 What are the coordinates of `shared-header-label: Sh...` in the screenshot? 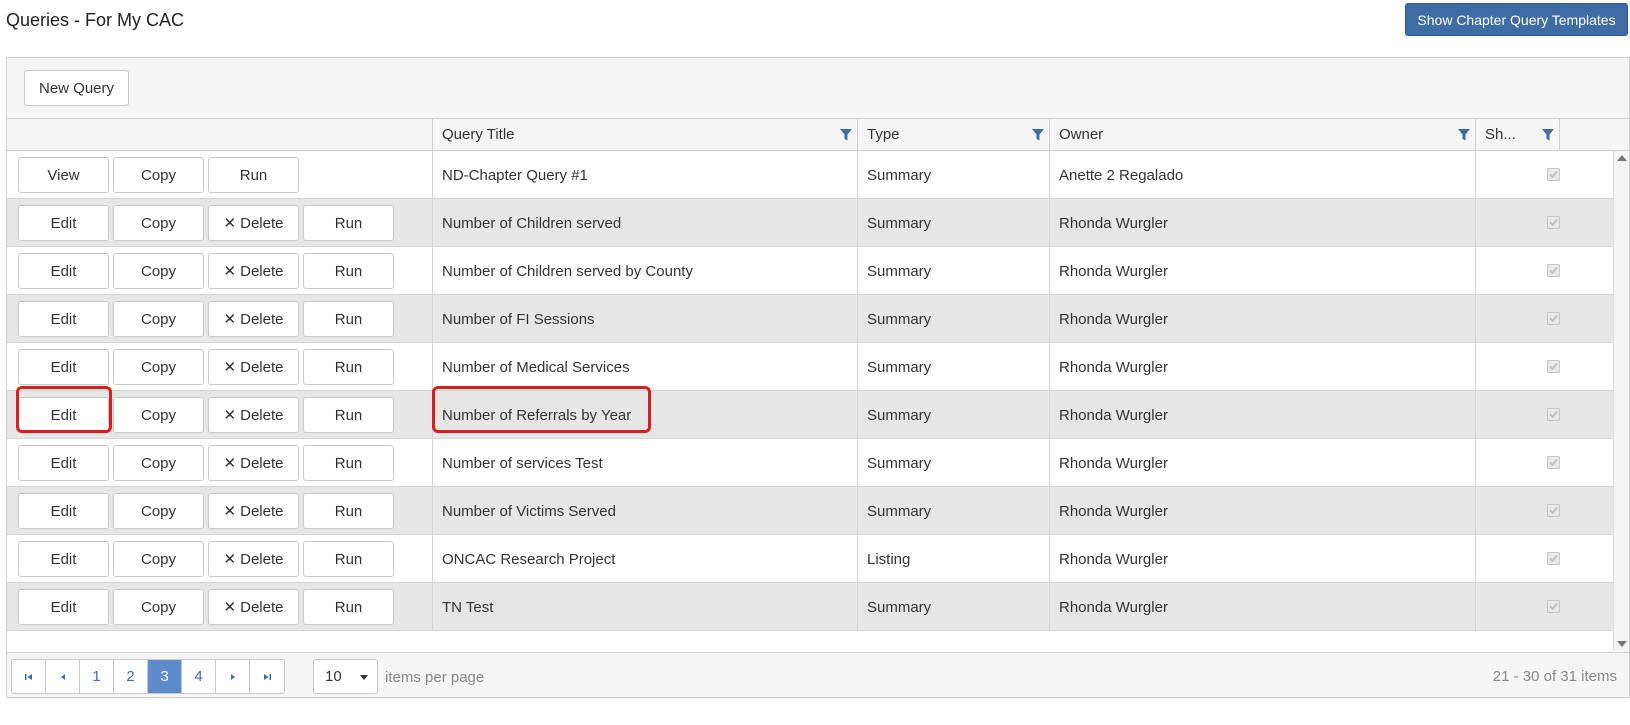 It's located at (1500, 134).